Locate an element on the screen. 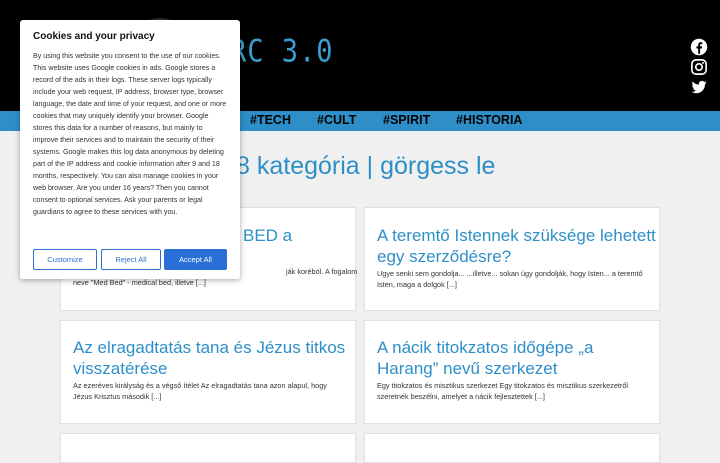 The height and width of the screenshot is (463, 720). post-excerpt: ják koréból. A fogalom is located at coordinates (322, 271).